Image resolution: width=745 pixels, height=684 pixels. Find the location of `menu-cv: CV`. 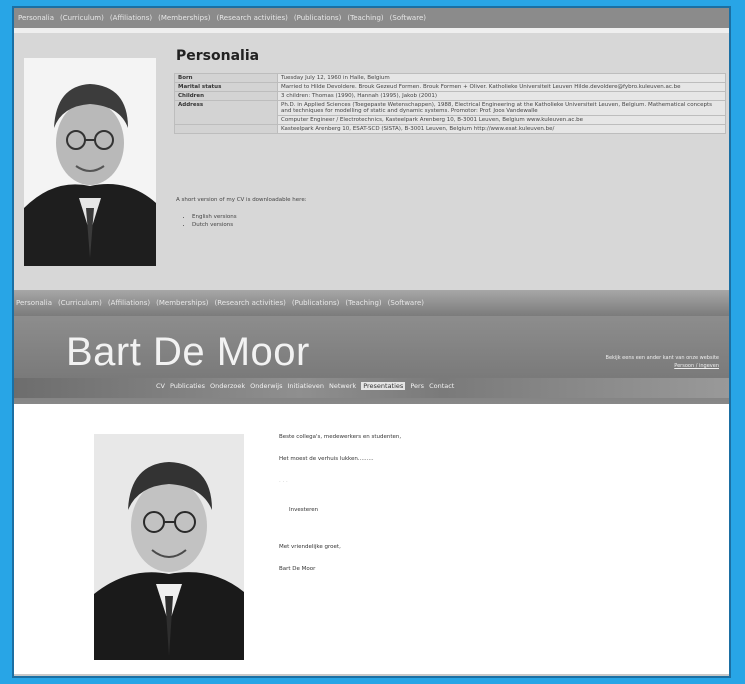

menu-cv: CV is located at coordinates (160, 386).